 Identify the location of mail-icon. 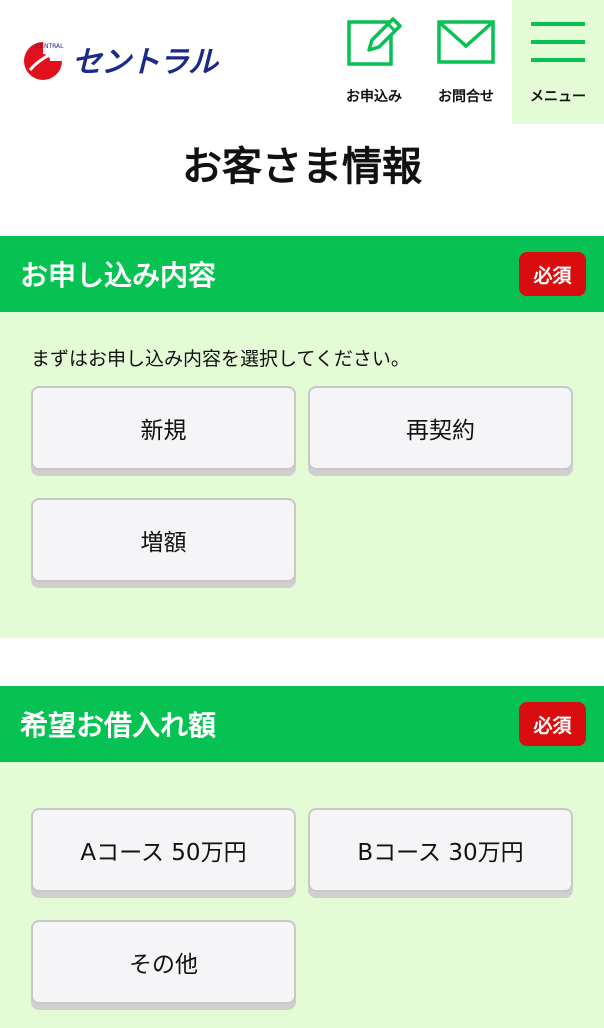
(466, 42).